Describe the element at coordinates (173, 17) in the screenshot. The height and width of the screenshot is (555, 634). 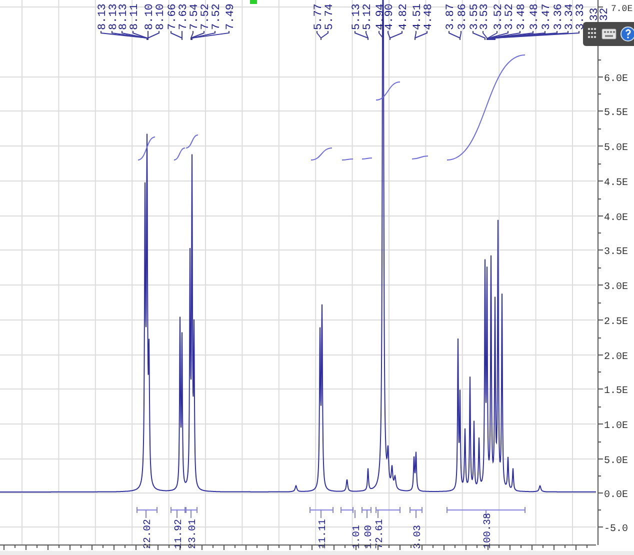
I see `peak-label: 7.66` at that location.